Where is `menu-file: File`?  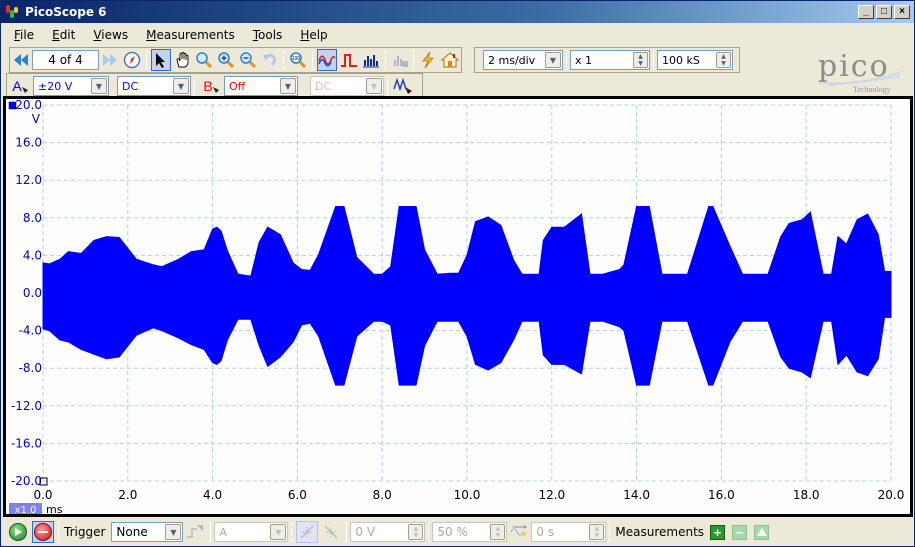
menu-file: File is located at coordinates (24, 35).